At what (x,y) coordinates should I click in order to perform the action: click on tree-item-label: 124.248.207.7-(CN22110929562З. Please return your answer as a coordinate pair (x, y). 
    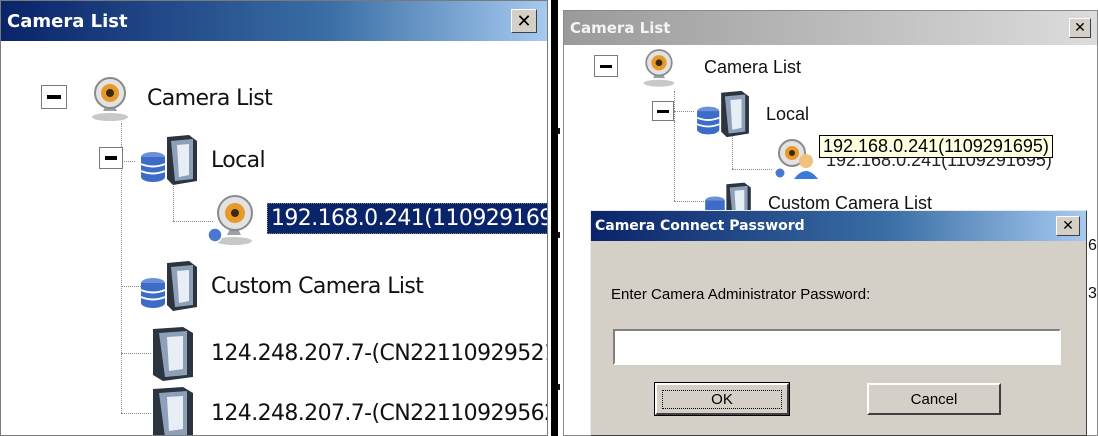
    Looking at the image, I should click on (379, 413).